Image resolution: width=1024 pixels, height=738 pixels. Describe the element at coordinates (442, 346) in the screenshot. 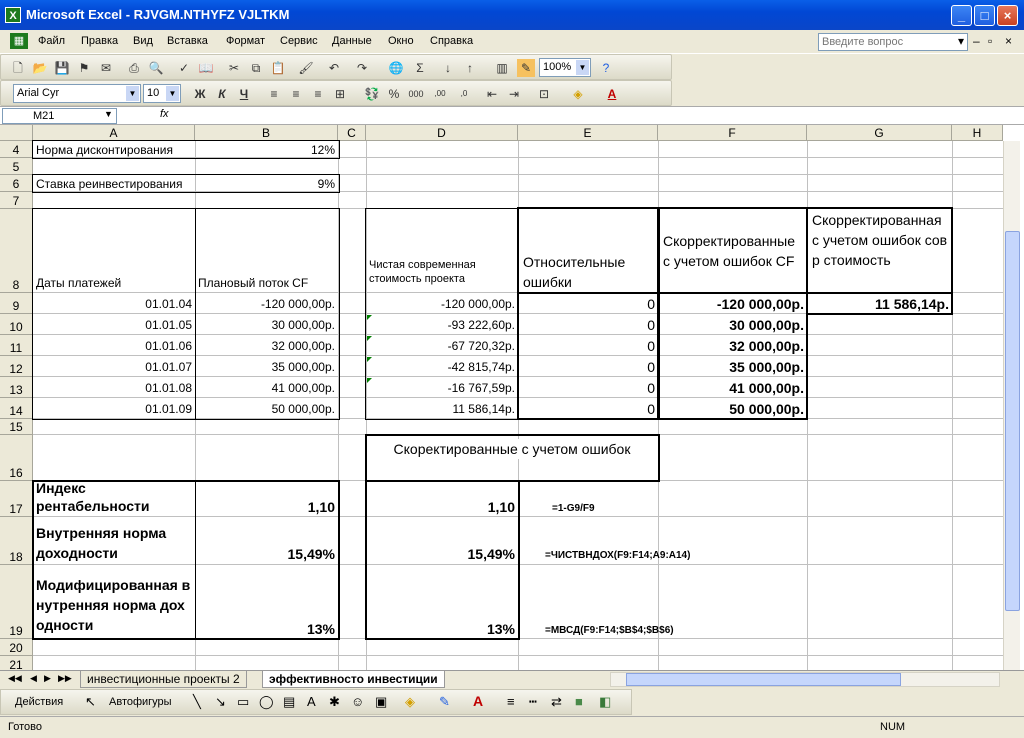

I see `cell-d11: -67 720,32р.` at that location.